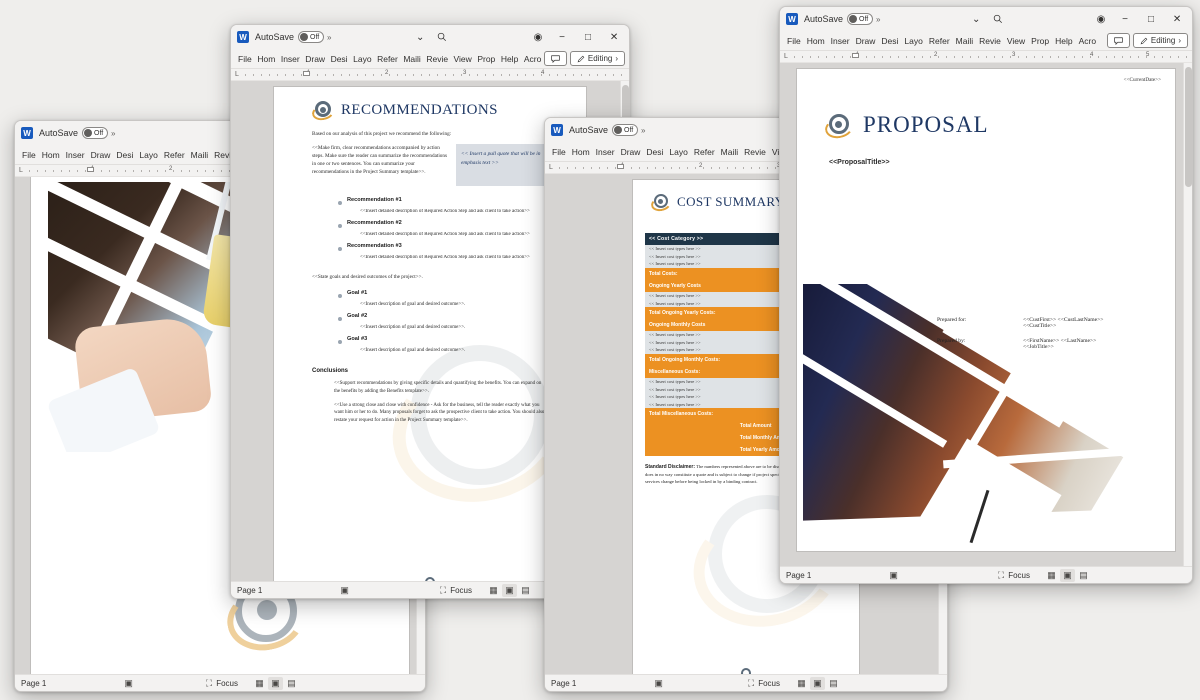 Image resolution: width=1200 pixels, height=700 pixels. What do you see at coordinates (486, 59) in the screenshot?
I see `ribbon-tab-properties: Prop` at bounding box center [486, 59].